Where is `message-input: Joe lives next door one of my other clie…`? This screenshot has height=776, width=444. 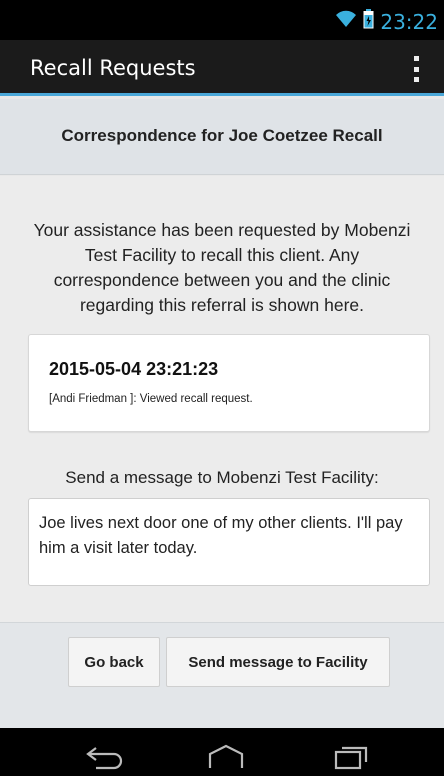
message-input: Joe lives next door one of my other clie… is located at coordinates (229, 542).